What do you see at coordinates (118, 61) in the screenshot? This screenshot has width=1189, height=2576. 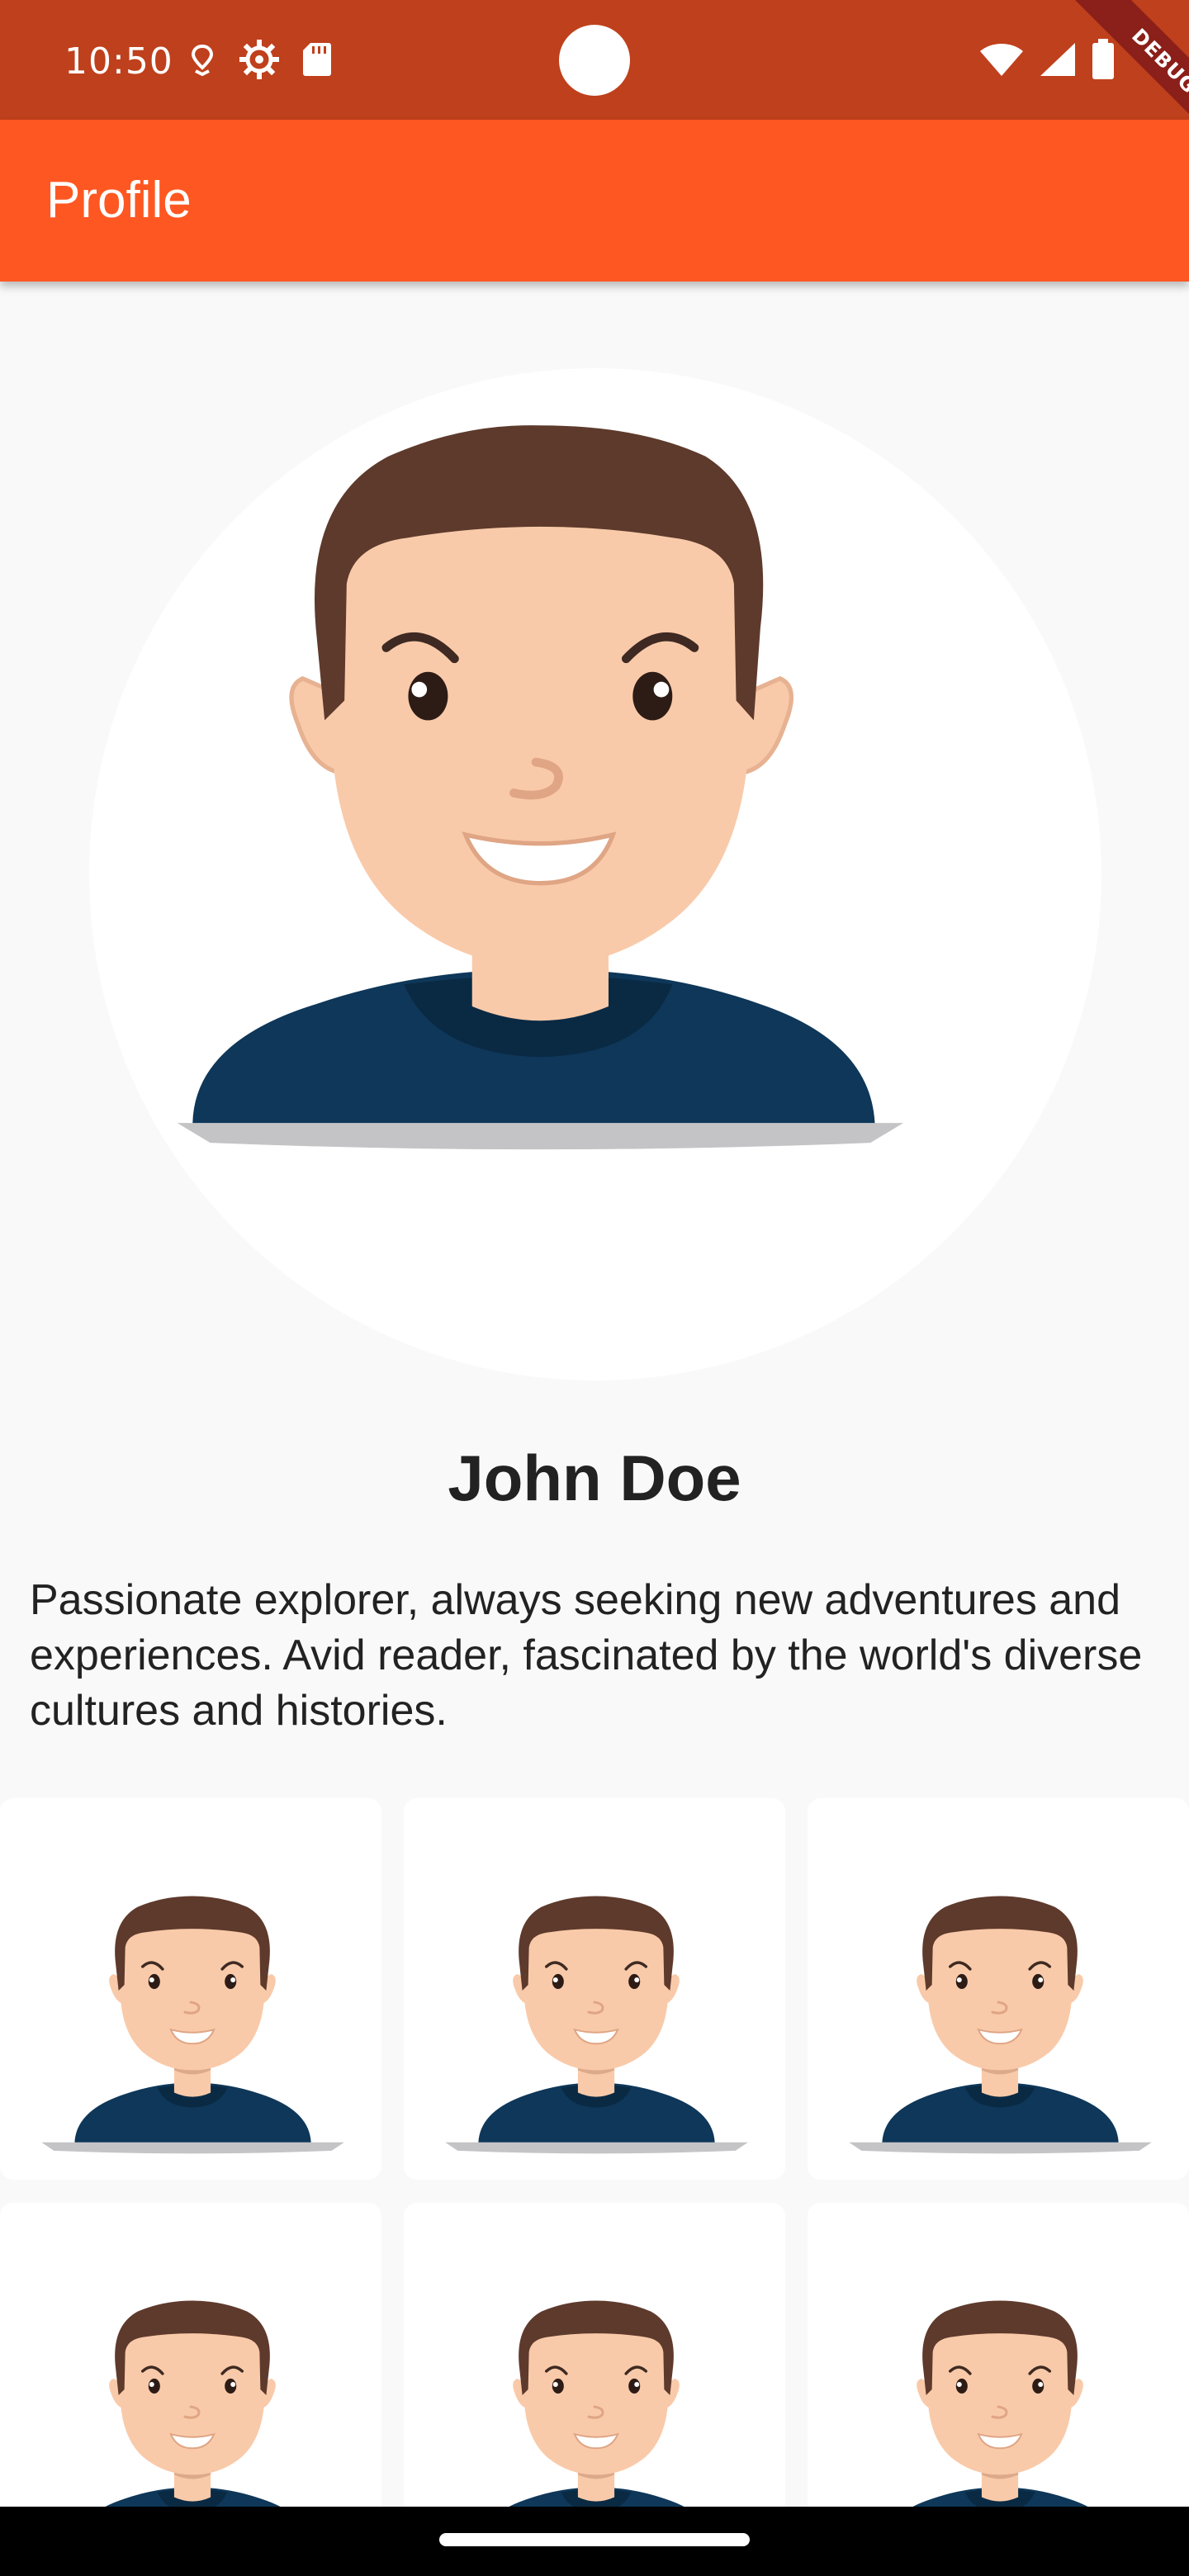 I see `status-time: 10:50` at bounding box center [118, 61].